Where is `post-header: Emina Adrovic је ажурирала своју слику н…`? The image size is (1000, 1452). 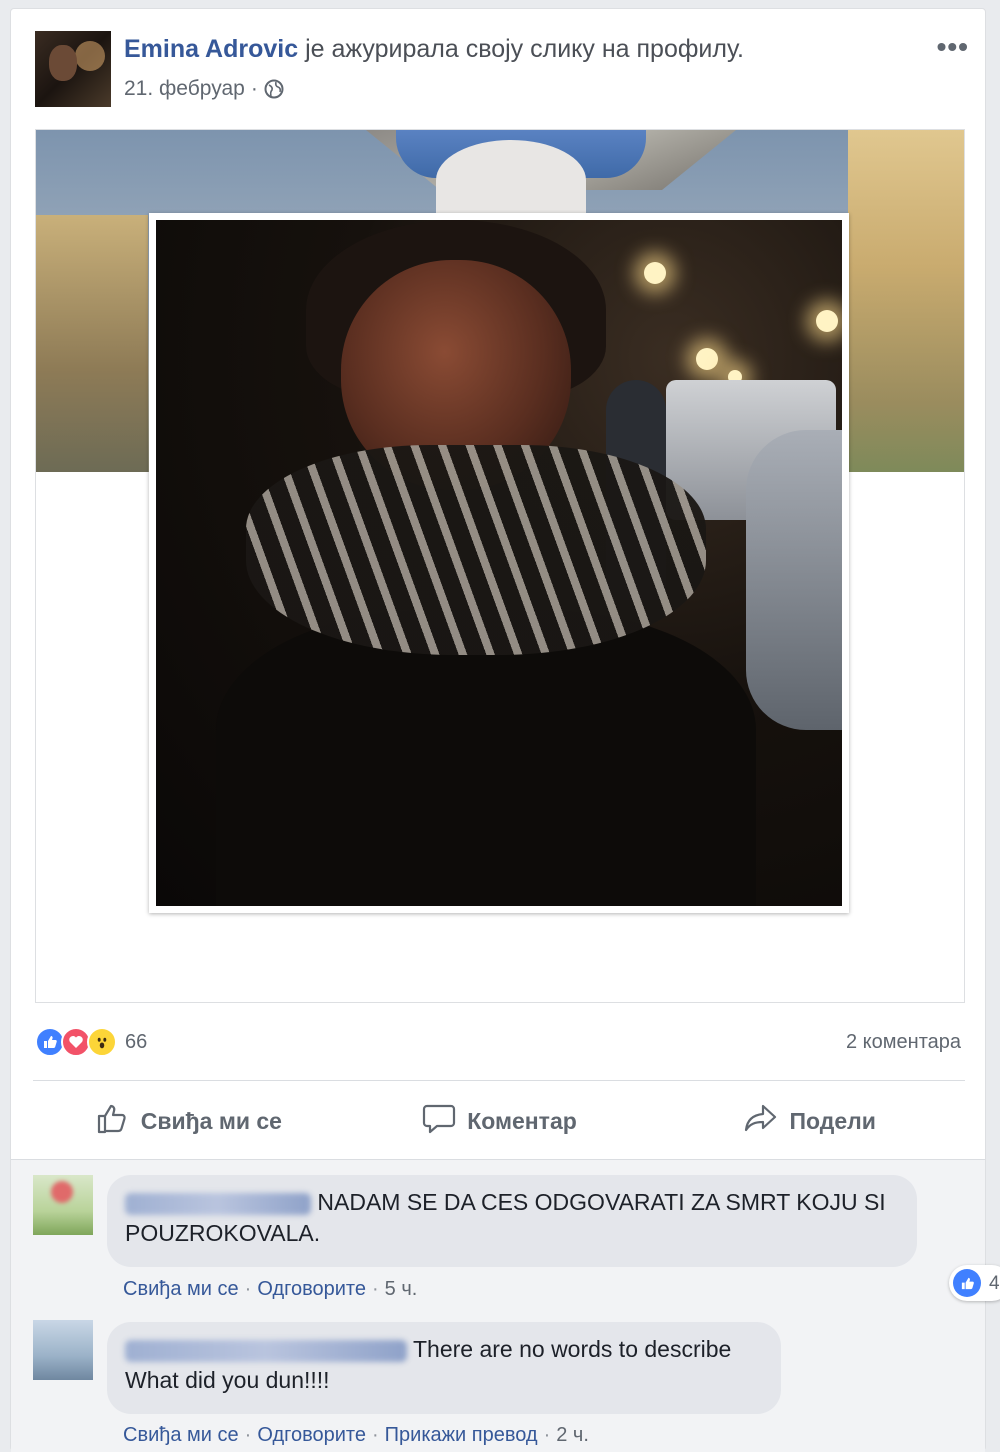 post-header: Emina Adrovic је ажурирала своју слику н… is located at coordinates (434, 49).